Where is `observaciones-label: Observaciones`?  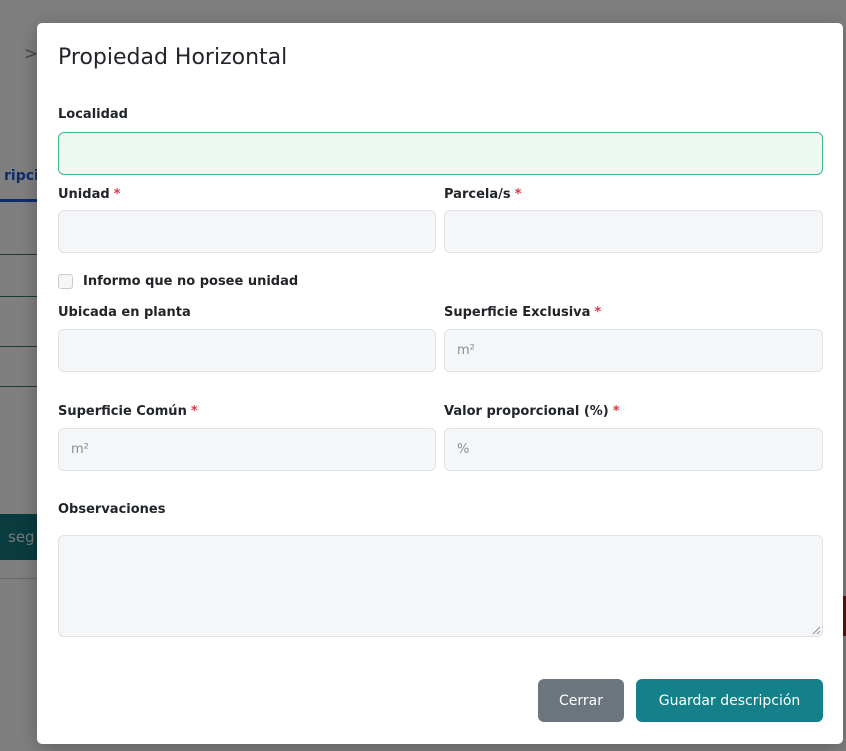
observaciones-label: Observaciones is located at coordinates (111, 509).